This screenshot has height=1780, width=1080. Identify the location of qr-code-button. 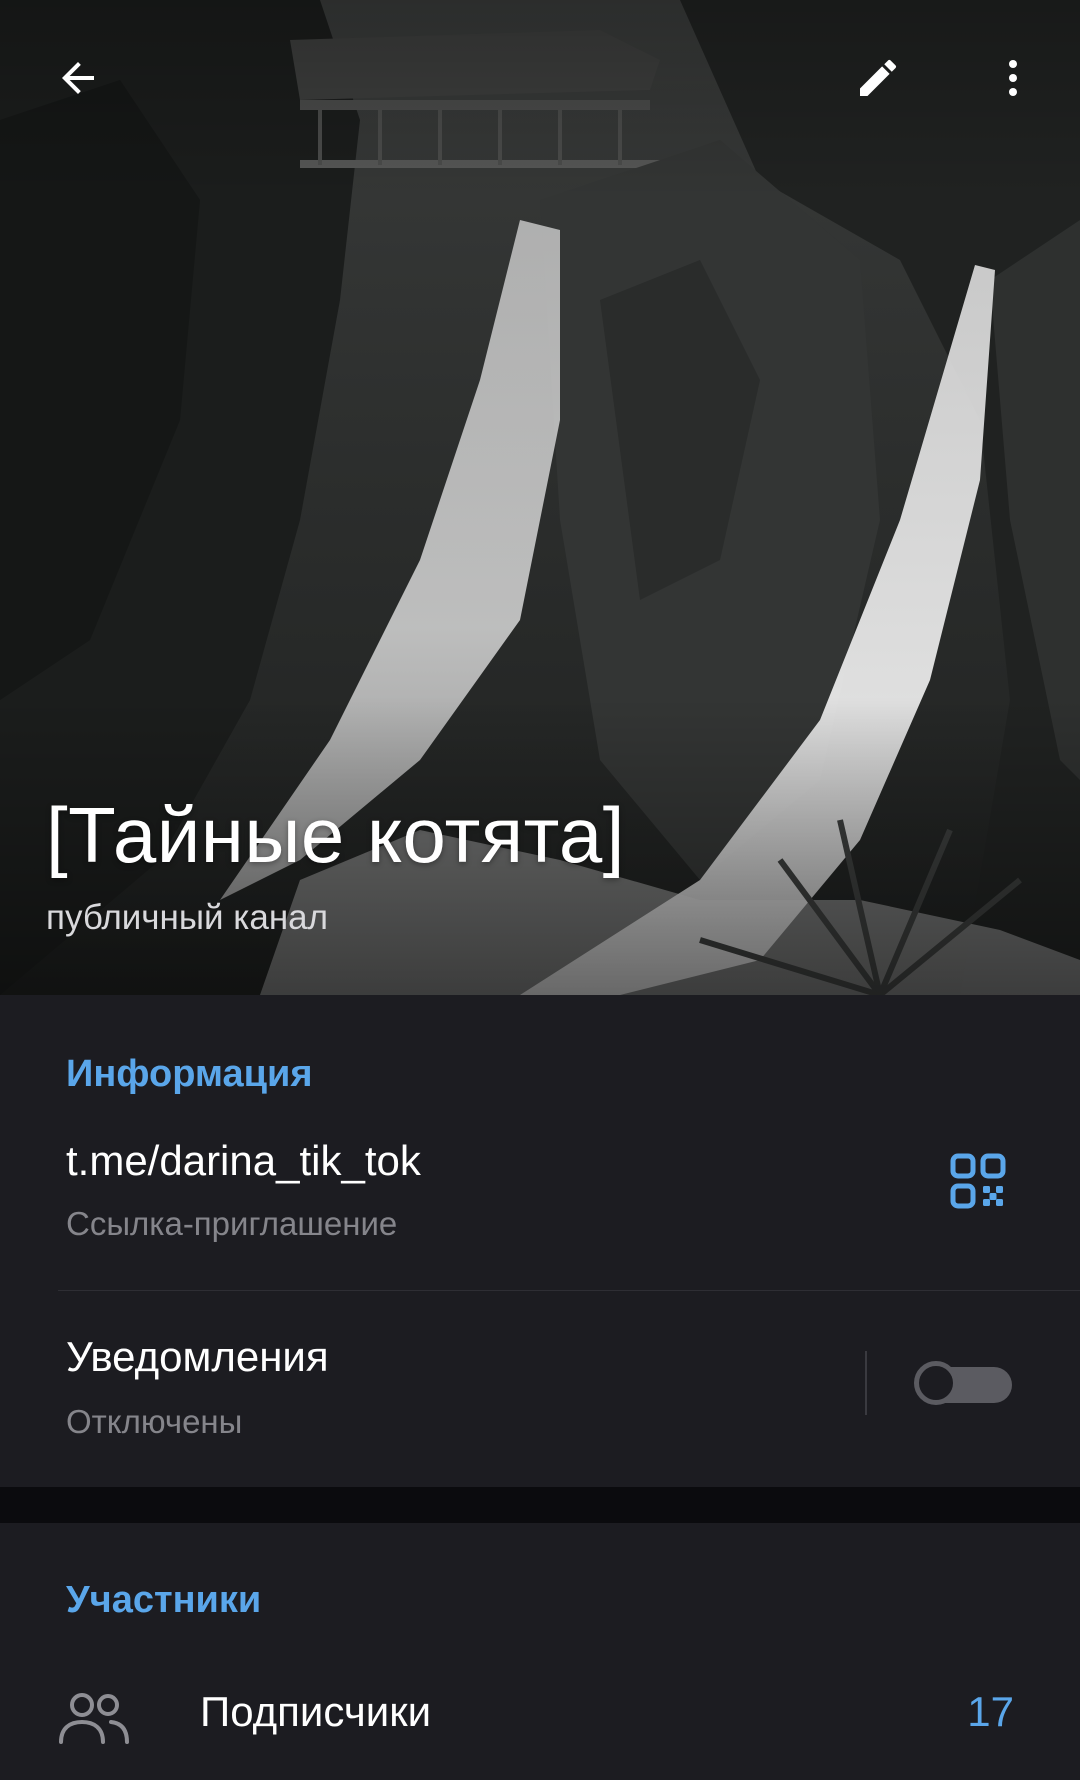
(978, 1181).